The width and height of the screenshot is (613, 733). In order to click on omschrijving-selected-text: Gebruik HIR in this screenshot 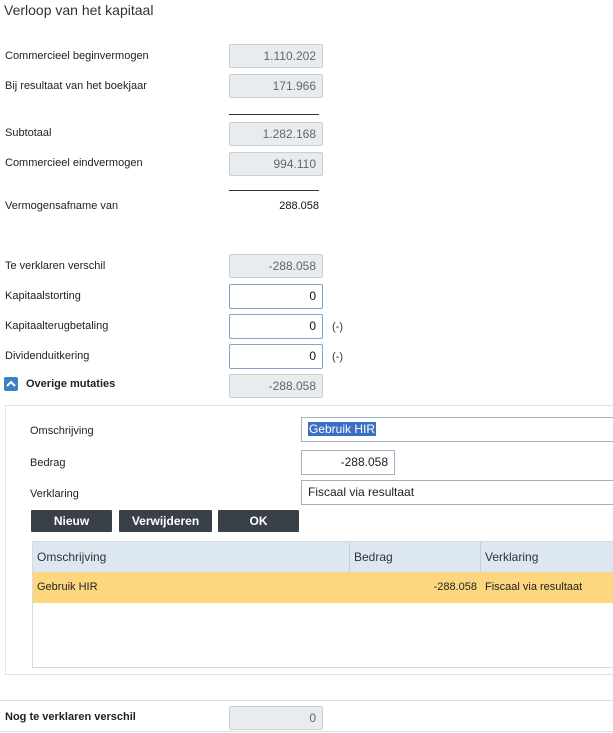, I will do `click(342, 429)`.